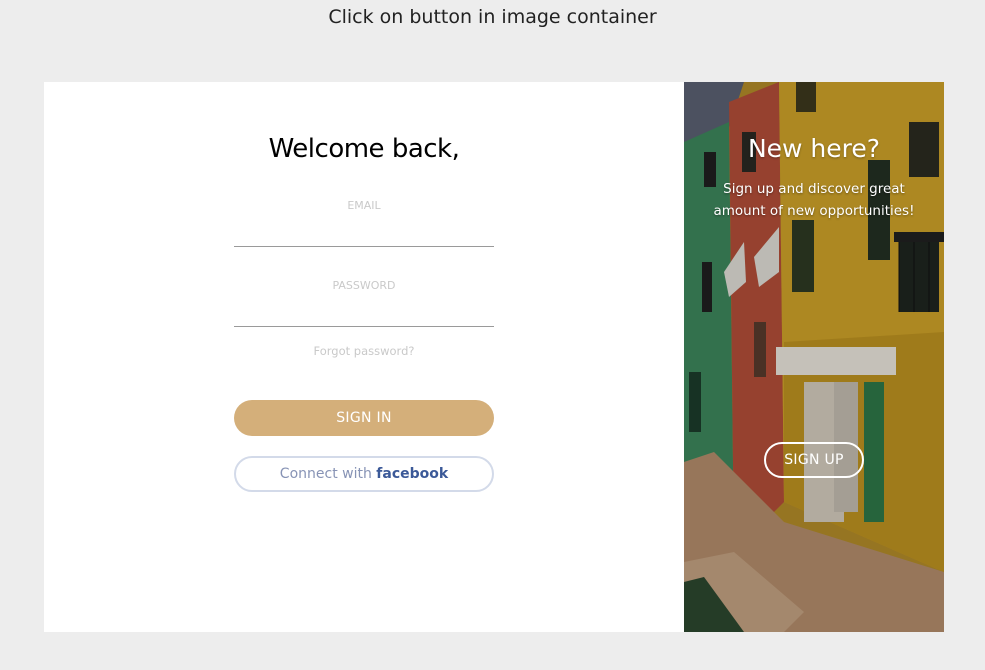 This screenshot has height=670, width=985. What do you see at coordinates (814, 148) in the screenshot?
I see `new-here-title: New here?` at bounding box center [814, 148].